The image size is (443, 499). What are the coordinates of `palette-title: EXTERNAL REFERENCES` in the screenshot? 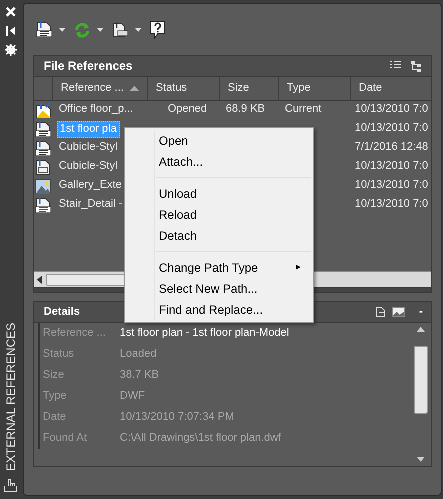 It's located at (11, 396).